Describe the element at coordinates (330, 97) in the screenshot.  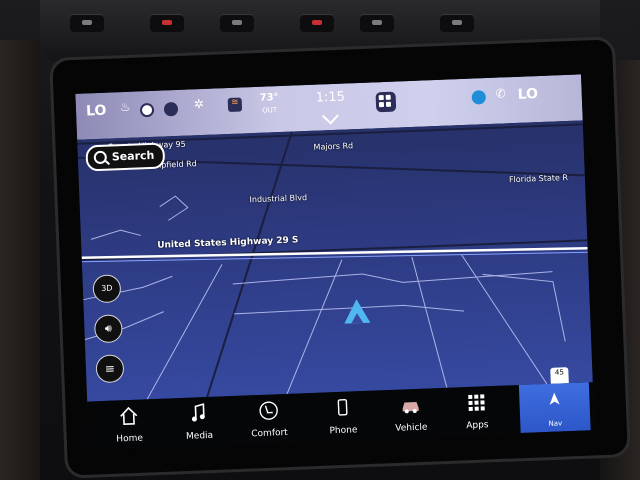
I see `clock-time: 1:15` at that location.